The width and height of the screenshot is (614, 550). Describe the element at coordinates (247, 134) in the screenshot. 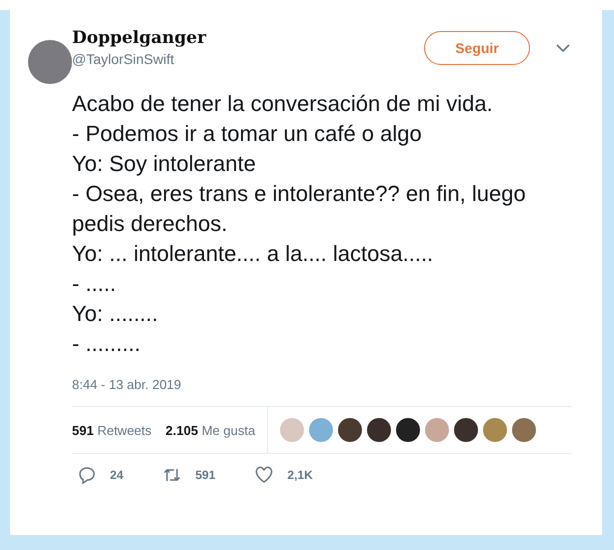

I see `tweet-text-line: - Podemos ir a tomar un café o algo` at that location.